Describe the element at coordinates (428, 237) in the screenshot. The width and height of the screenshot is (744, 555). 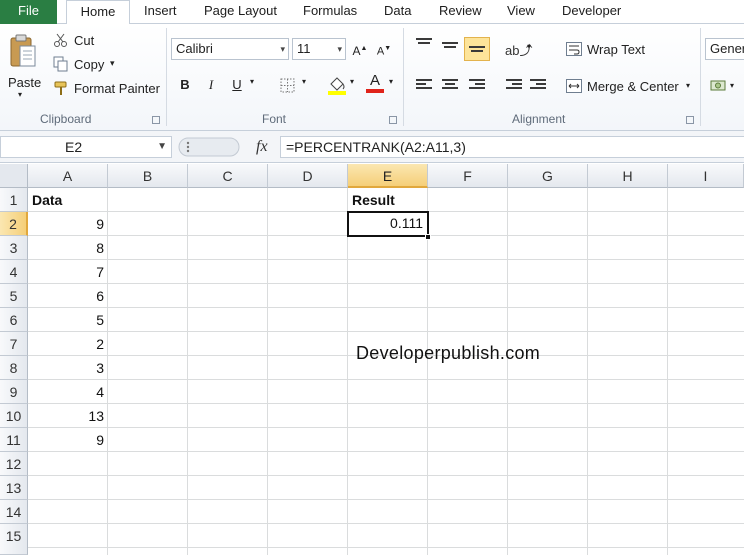
I see `fill-handle` at that location.